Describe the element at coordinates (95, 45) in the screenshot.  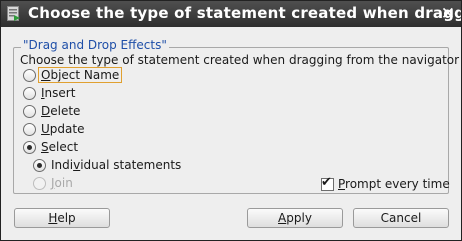
I see `group-title: "Drag and Drop Effects"` at that location.